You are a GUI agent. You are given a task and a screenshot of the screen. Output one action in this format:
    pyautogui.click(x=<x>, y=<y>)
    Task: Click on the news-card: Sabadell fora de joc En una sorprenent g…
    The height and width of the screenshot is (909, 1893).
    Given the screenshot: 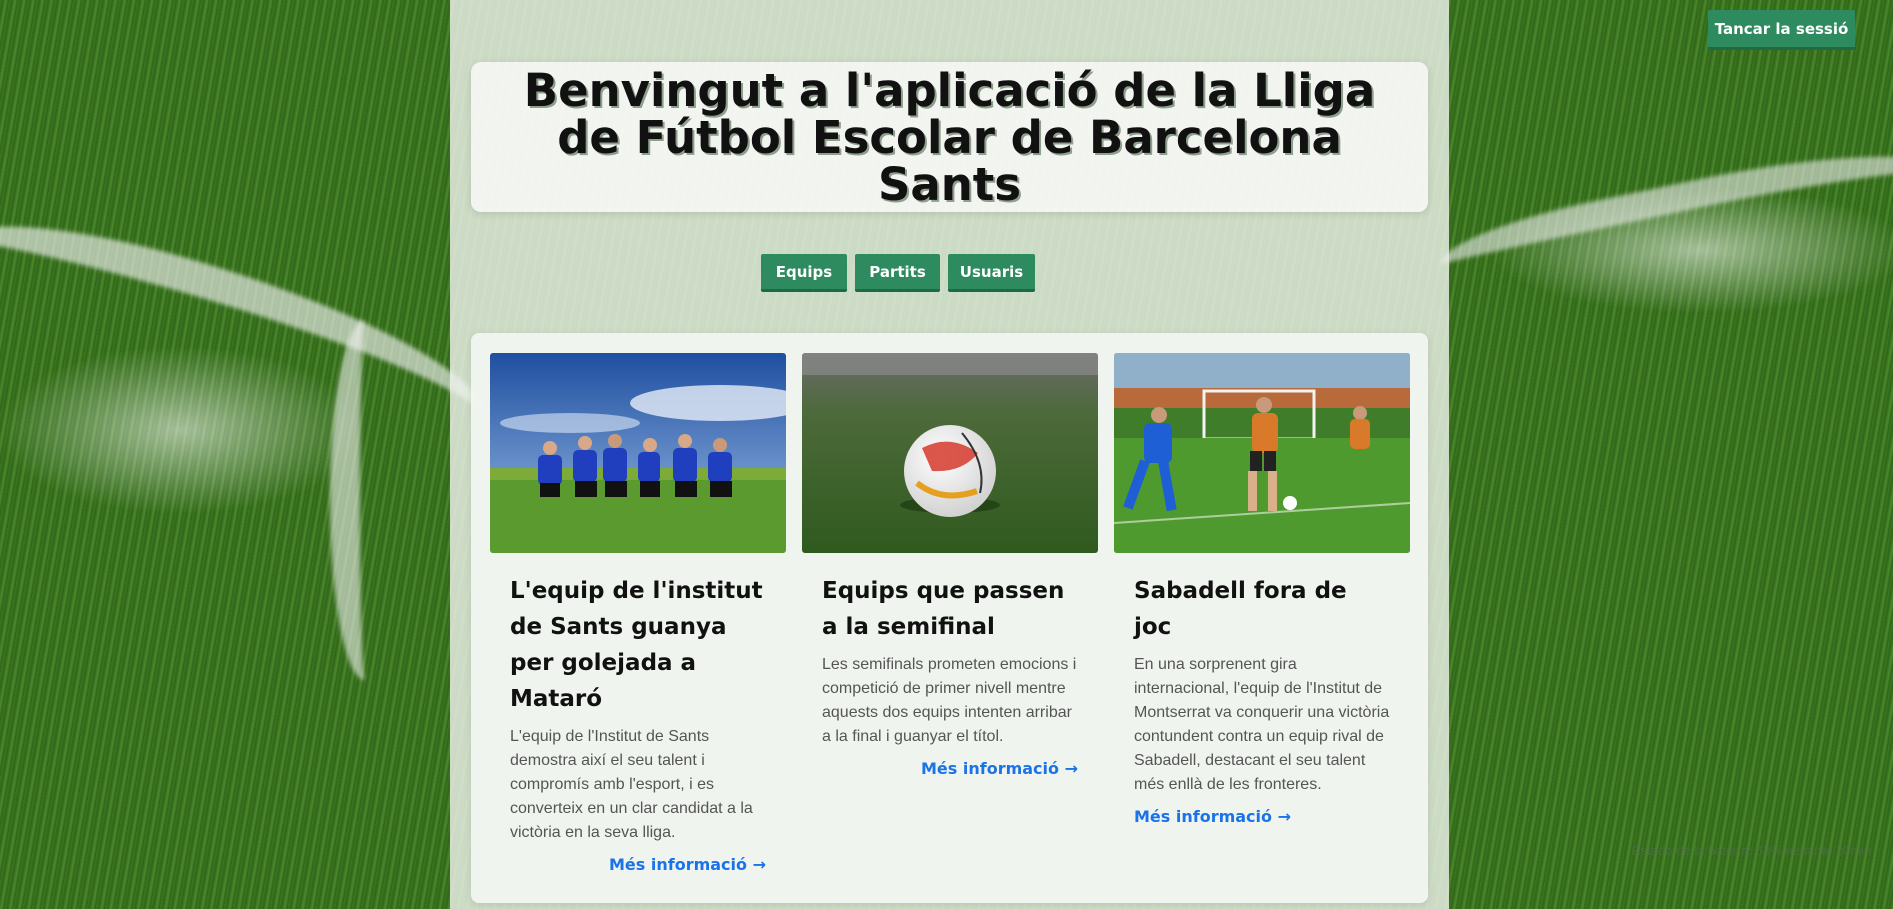 What is the action you would take?
    pyautogui.click(x=1262, y=589)
    